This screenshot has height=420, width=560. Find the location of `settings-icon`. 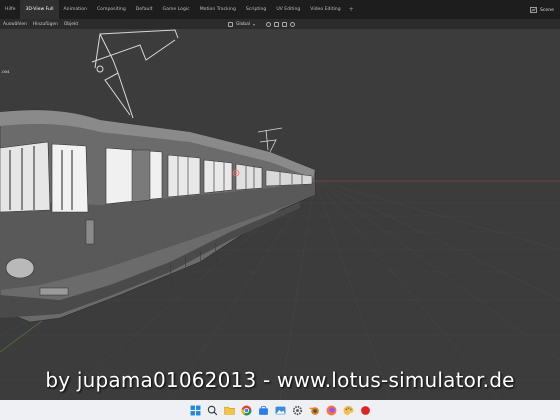

settings-icon is located at coordinates (297, 410).